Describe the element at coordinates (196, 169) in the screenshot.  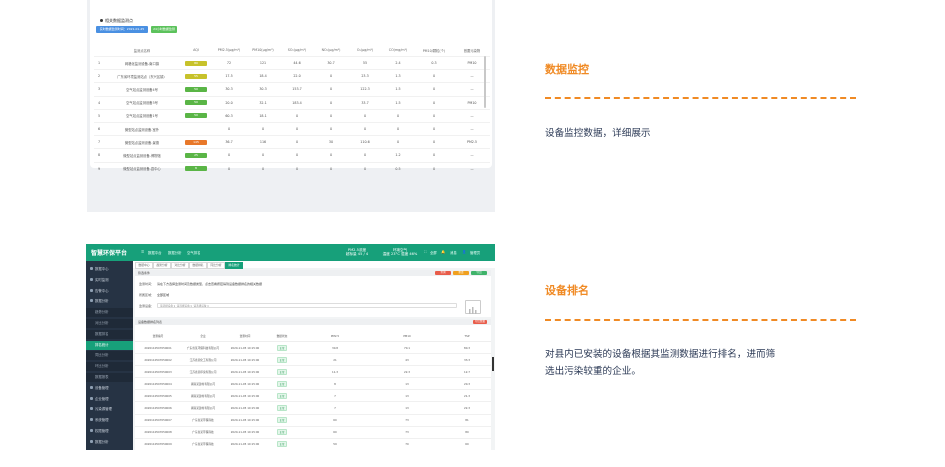
I see `aqi-badge: 8` at that location.